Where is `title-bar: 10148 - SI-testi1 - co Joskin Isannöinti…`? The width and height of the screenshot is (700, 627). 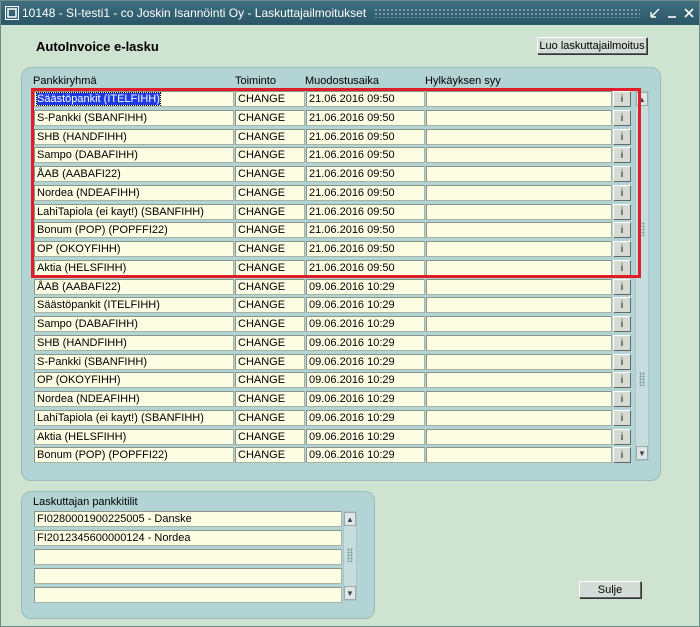 title-bar: 10148 - SI-testi1 - co Joskin Isannöinti… is located at coordinates (350, 13).